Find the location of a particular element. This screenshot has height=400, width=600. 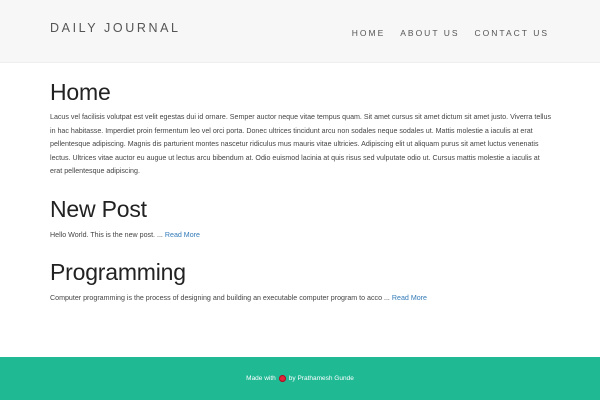

nav-item-home: HOME is located at coordinates (369, 32).